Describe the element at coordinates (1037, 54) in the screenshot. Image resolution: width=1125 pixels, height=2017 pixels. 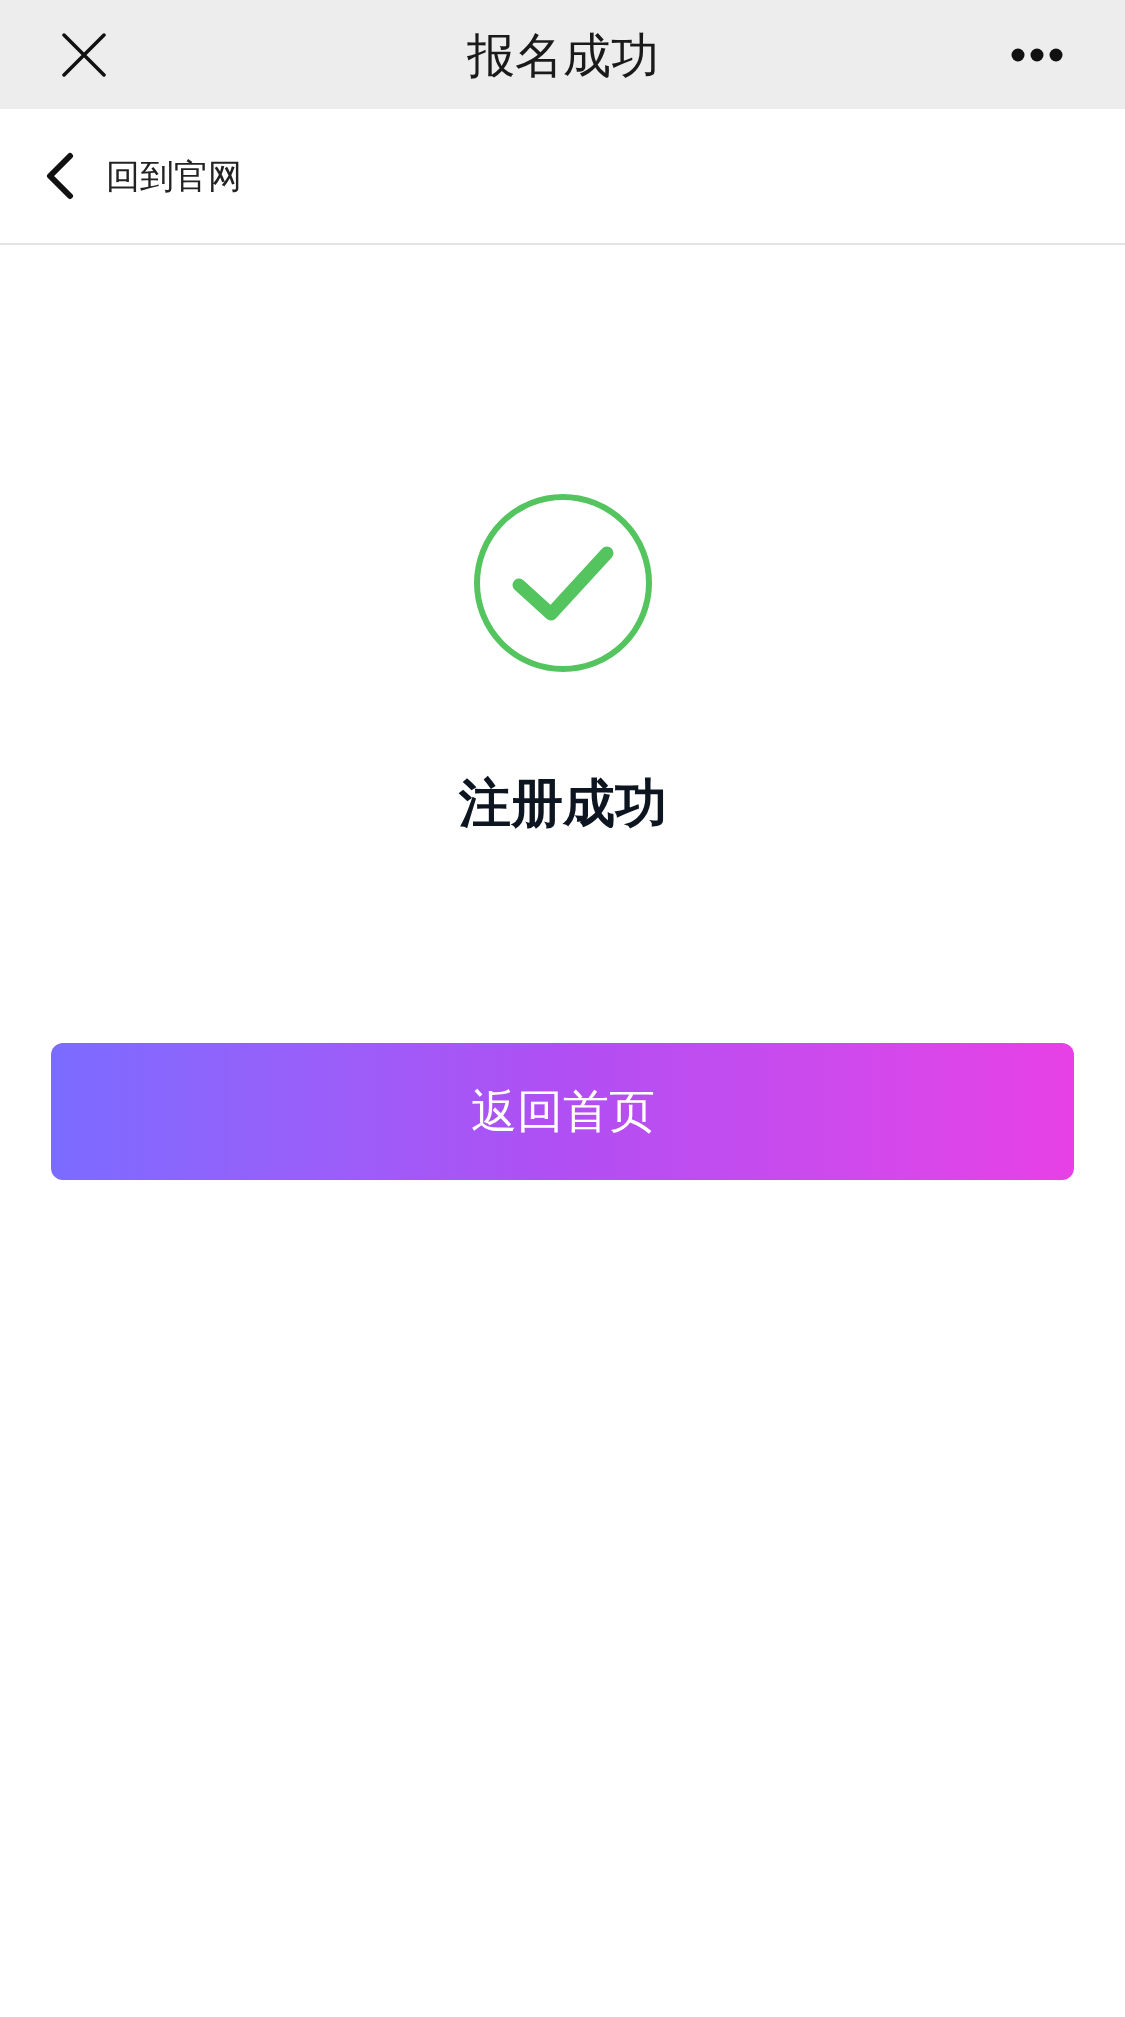
I see `more-icon` at that location.